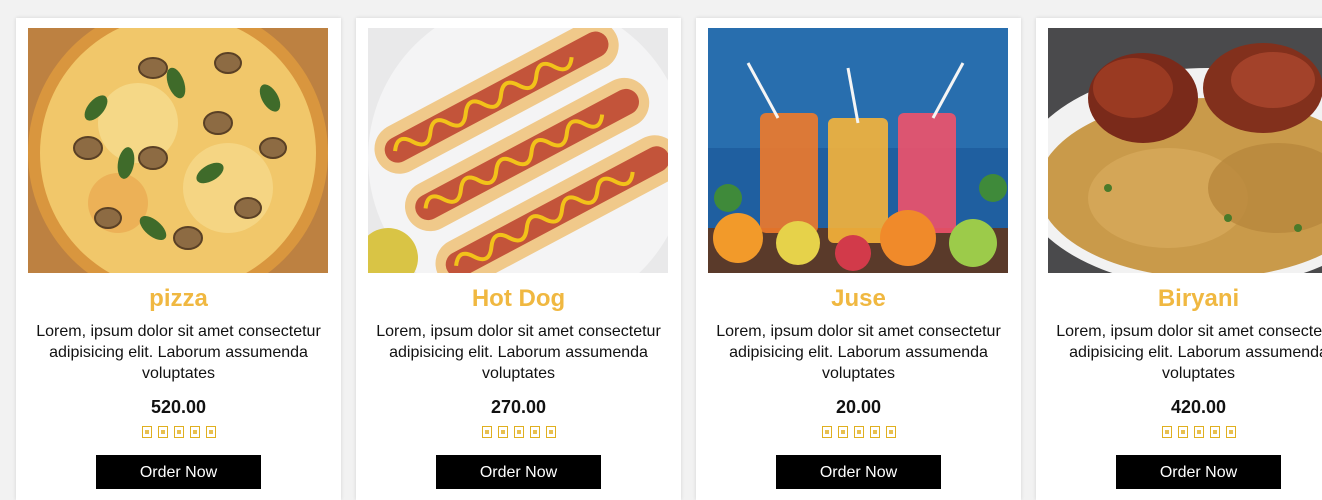  Describe the element at coordinates (518, 298) in the screenshot. I see `product-title: Hot Dog` at that location.